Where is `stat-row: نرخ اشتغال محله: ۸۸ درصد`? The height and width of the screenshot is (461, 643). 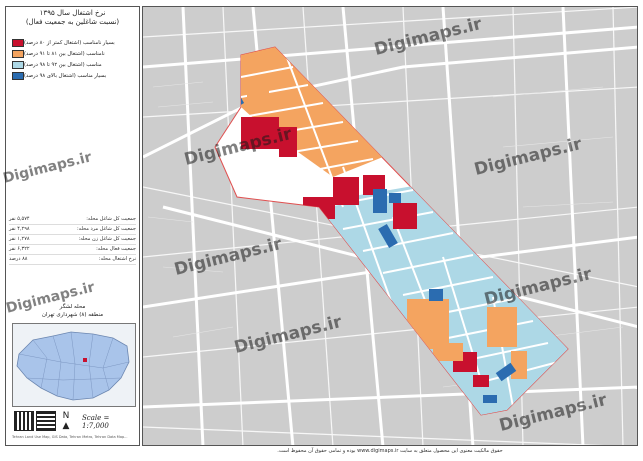 stat-row: نرخ اشتغال محله: ۸۸ درصد is located at coordinates (72, 260).